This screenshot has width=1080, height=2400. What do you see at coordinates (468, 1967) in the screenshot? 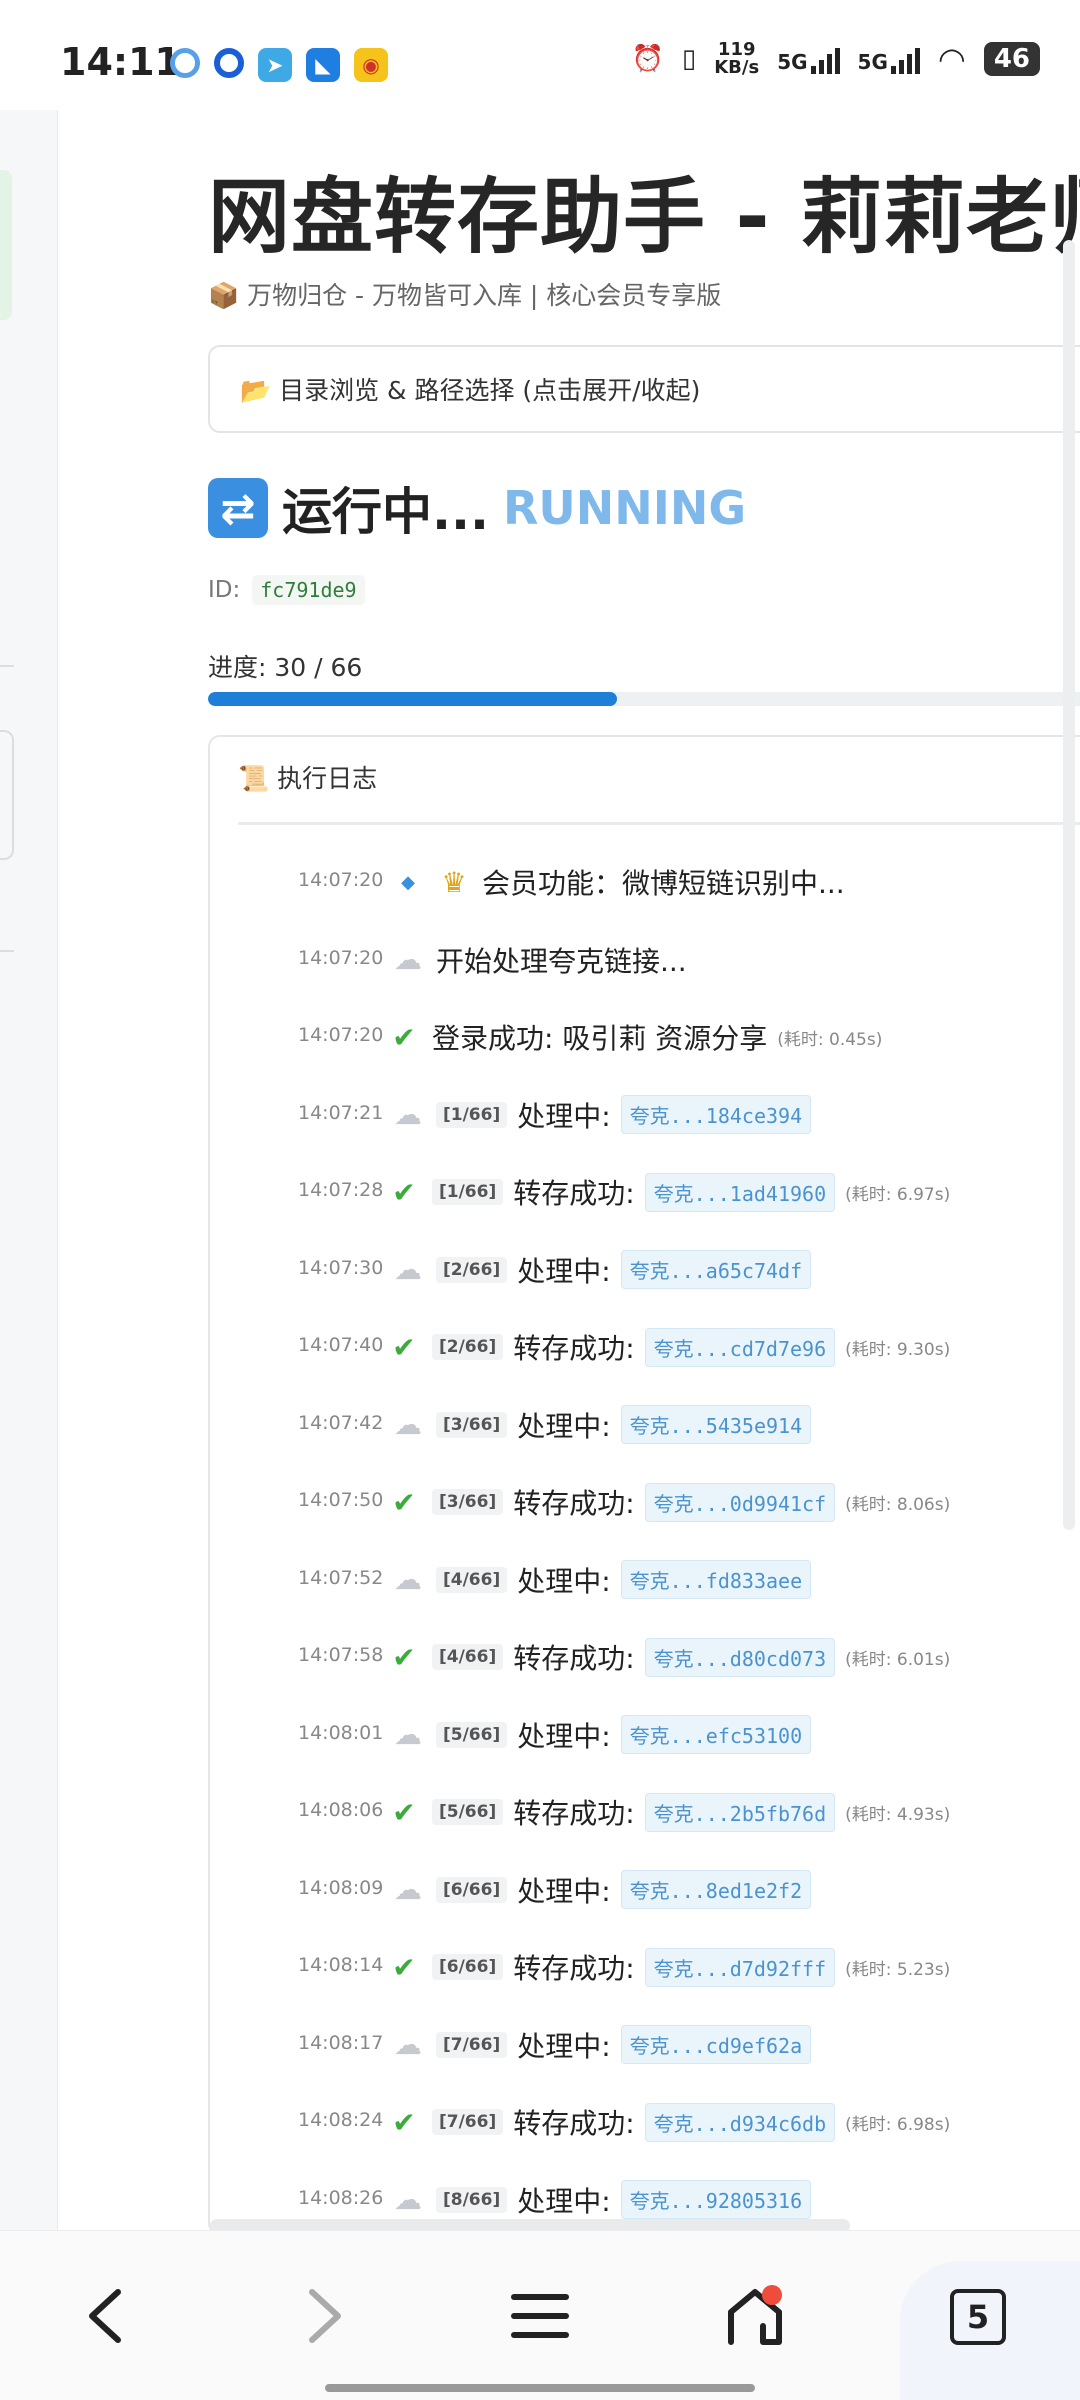
I see `log-step-tag: [6/66]` at bounding box center [468, 1967].